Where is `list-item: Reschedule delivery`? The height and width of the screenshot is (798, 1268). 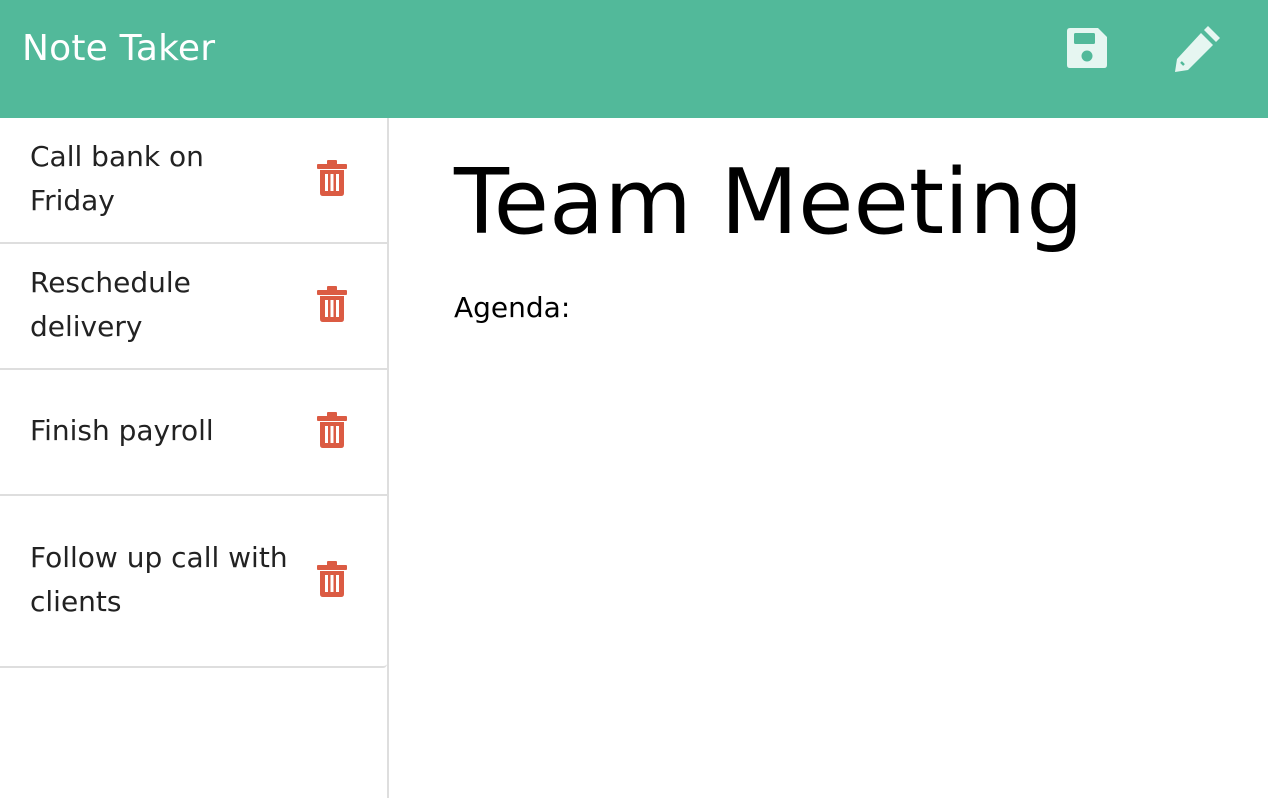 list-item: Reschedule delivery is located at coordinates (193, 307).